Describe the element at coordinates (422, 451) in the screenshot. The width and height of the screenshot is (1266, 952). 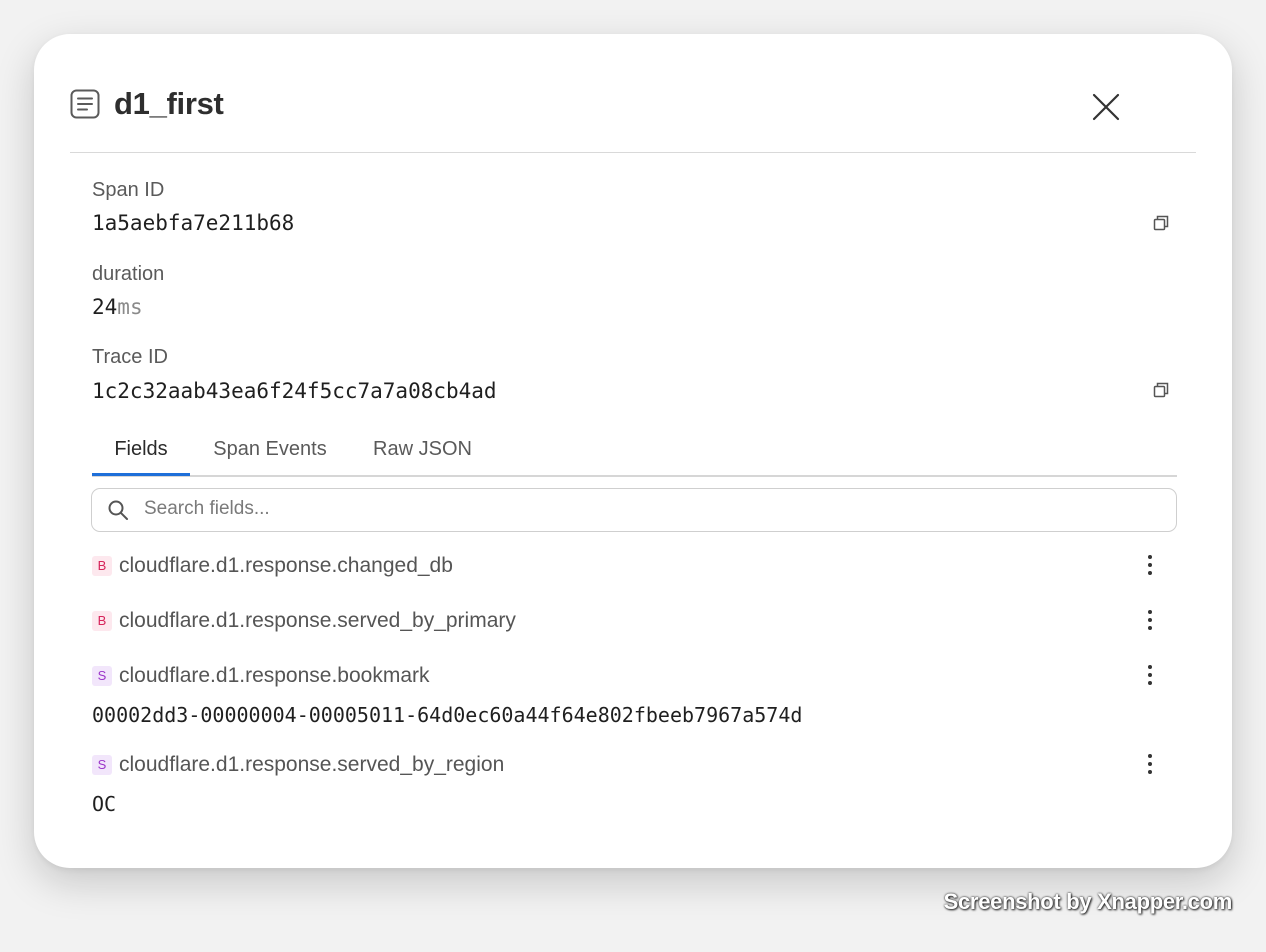
I see `tab-raw-json: Raw JSON` at that location.